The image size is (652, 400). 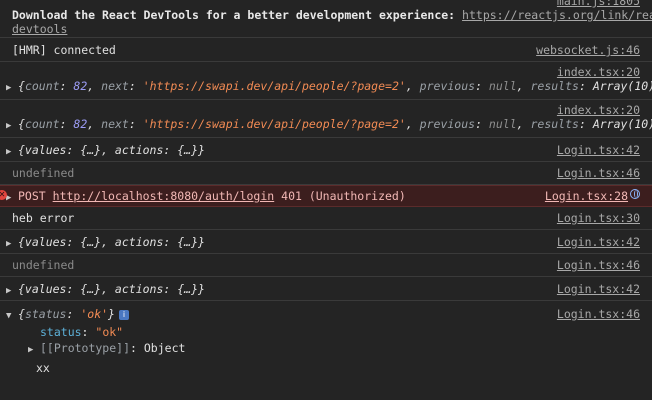 What do you see at coordinates (39, 29) in the screenshot?
I see `react-devtools-link-cont: devtools` at bounding box center [39, 29].